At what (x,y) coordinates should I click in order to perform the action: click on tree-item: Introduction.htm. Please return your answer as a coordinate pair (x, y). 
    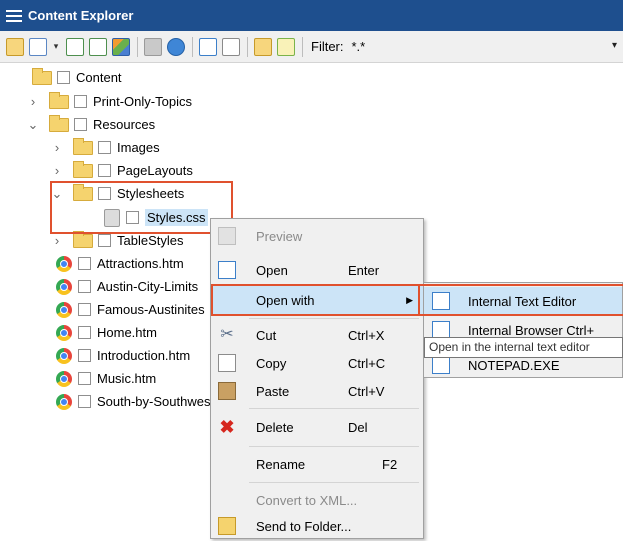
    Looking at the image, I should click on (123, 355).